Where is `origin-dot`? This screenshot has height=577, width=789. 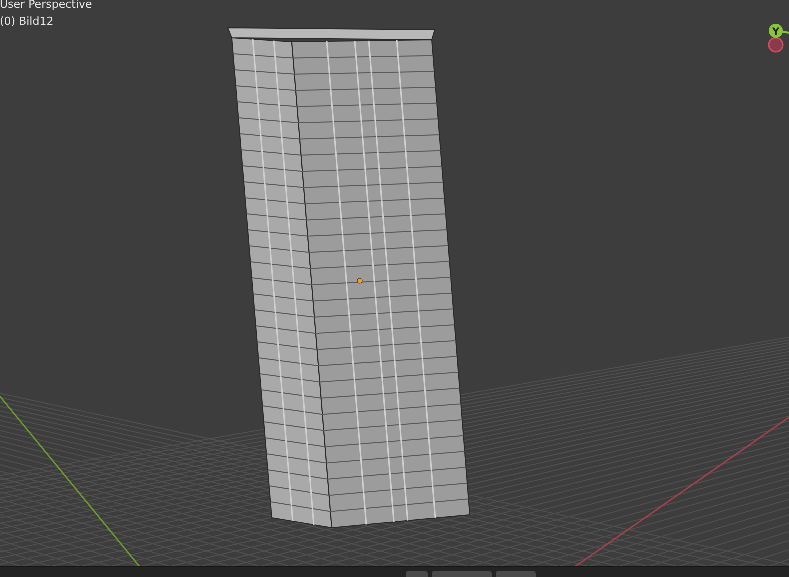
origin-dot is located at coordinates (360, 281).